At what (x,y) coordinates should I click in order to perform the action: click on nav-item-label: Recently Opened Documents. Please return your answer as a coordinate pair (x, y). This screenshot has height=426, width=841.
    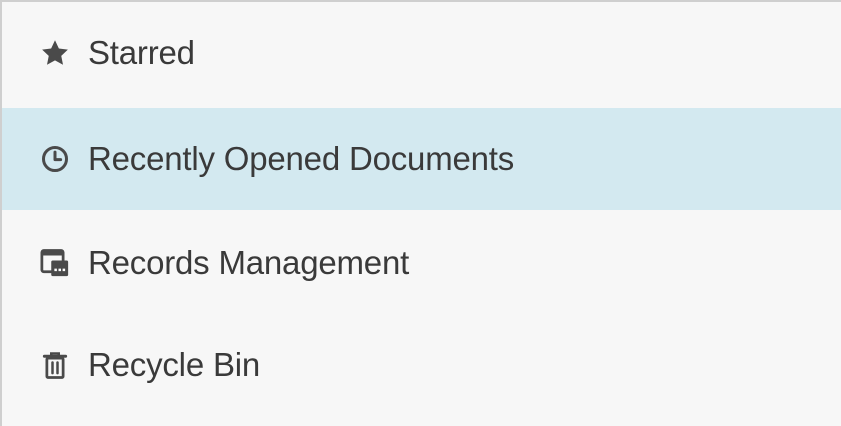
    Looking at the image, I should click on (301, 158).